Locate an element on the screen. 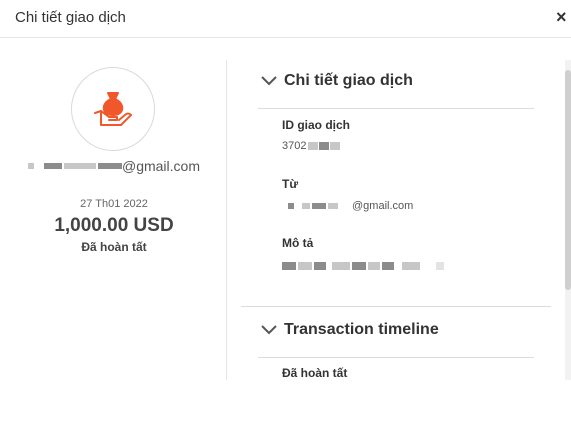 The image size is (571, 431). transaction-avatar is located at coordinates (113, 109).